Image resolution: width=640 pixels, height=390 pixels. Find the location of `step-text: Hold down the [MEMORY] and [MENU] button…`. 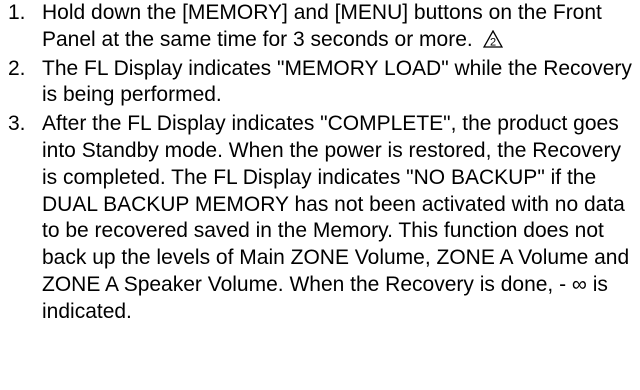

step-text: Hold down the [MEMORY] and [MENU] button… is located at coordinates (322, 26).